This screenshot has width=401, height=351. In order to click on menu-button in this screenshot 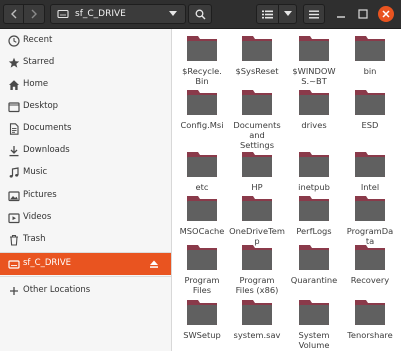, I will do `click(314, 14)`.